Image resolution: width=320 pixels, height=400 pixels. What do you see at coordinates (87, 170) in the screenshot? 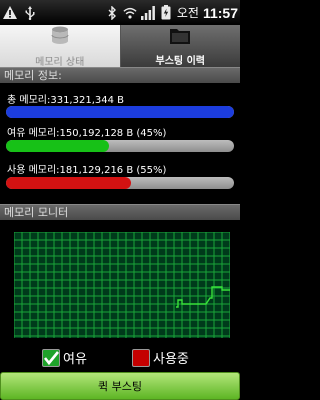
I see `used-memory-label: 사용 메모리:181,129,216 B (55%)` at bounding box center [87, 170].